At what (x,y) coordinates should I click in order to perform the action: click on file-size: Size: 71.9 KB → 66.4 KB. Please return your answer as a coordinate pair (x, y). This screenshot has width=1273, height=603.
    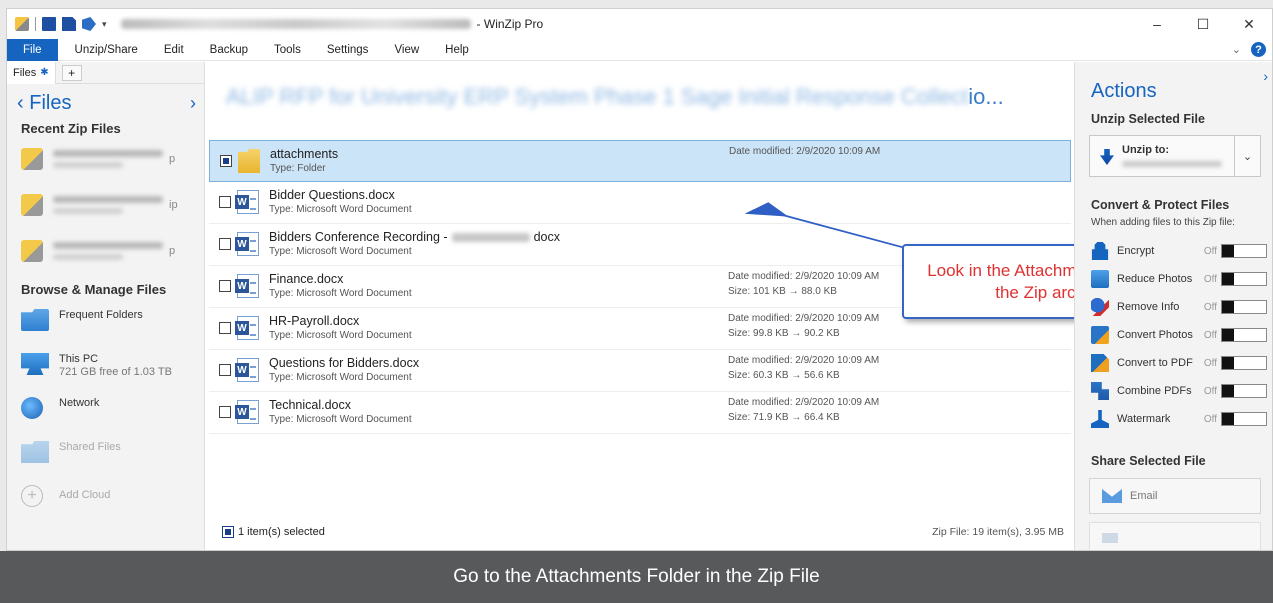
    Looking at the image, I should click on (784, 417).